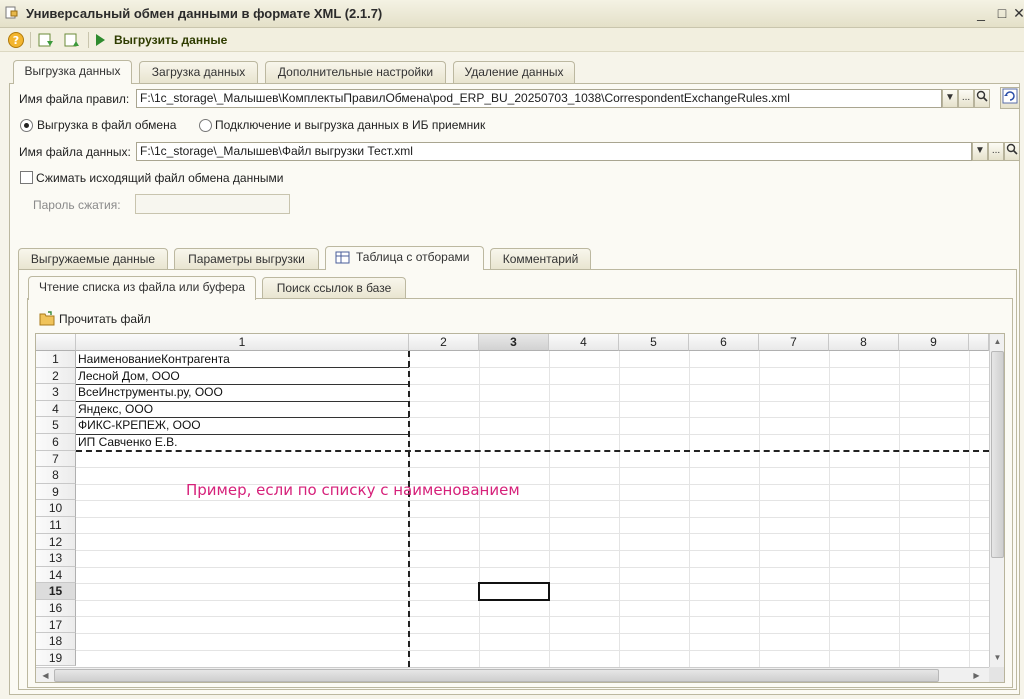 This screenshot has width=1024, height=699. I want to click on tab-filter-table: Таблица с отборами, so click(404, 258).